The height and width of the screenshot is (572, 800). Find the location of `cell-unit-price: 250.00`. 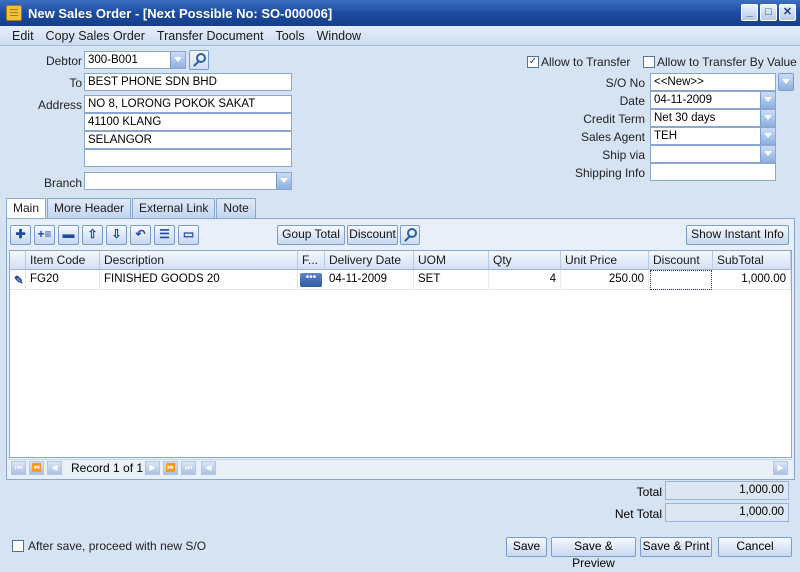

cell-unit-price: 250.00 is located at coordinates (605, 280).